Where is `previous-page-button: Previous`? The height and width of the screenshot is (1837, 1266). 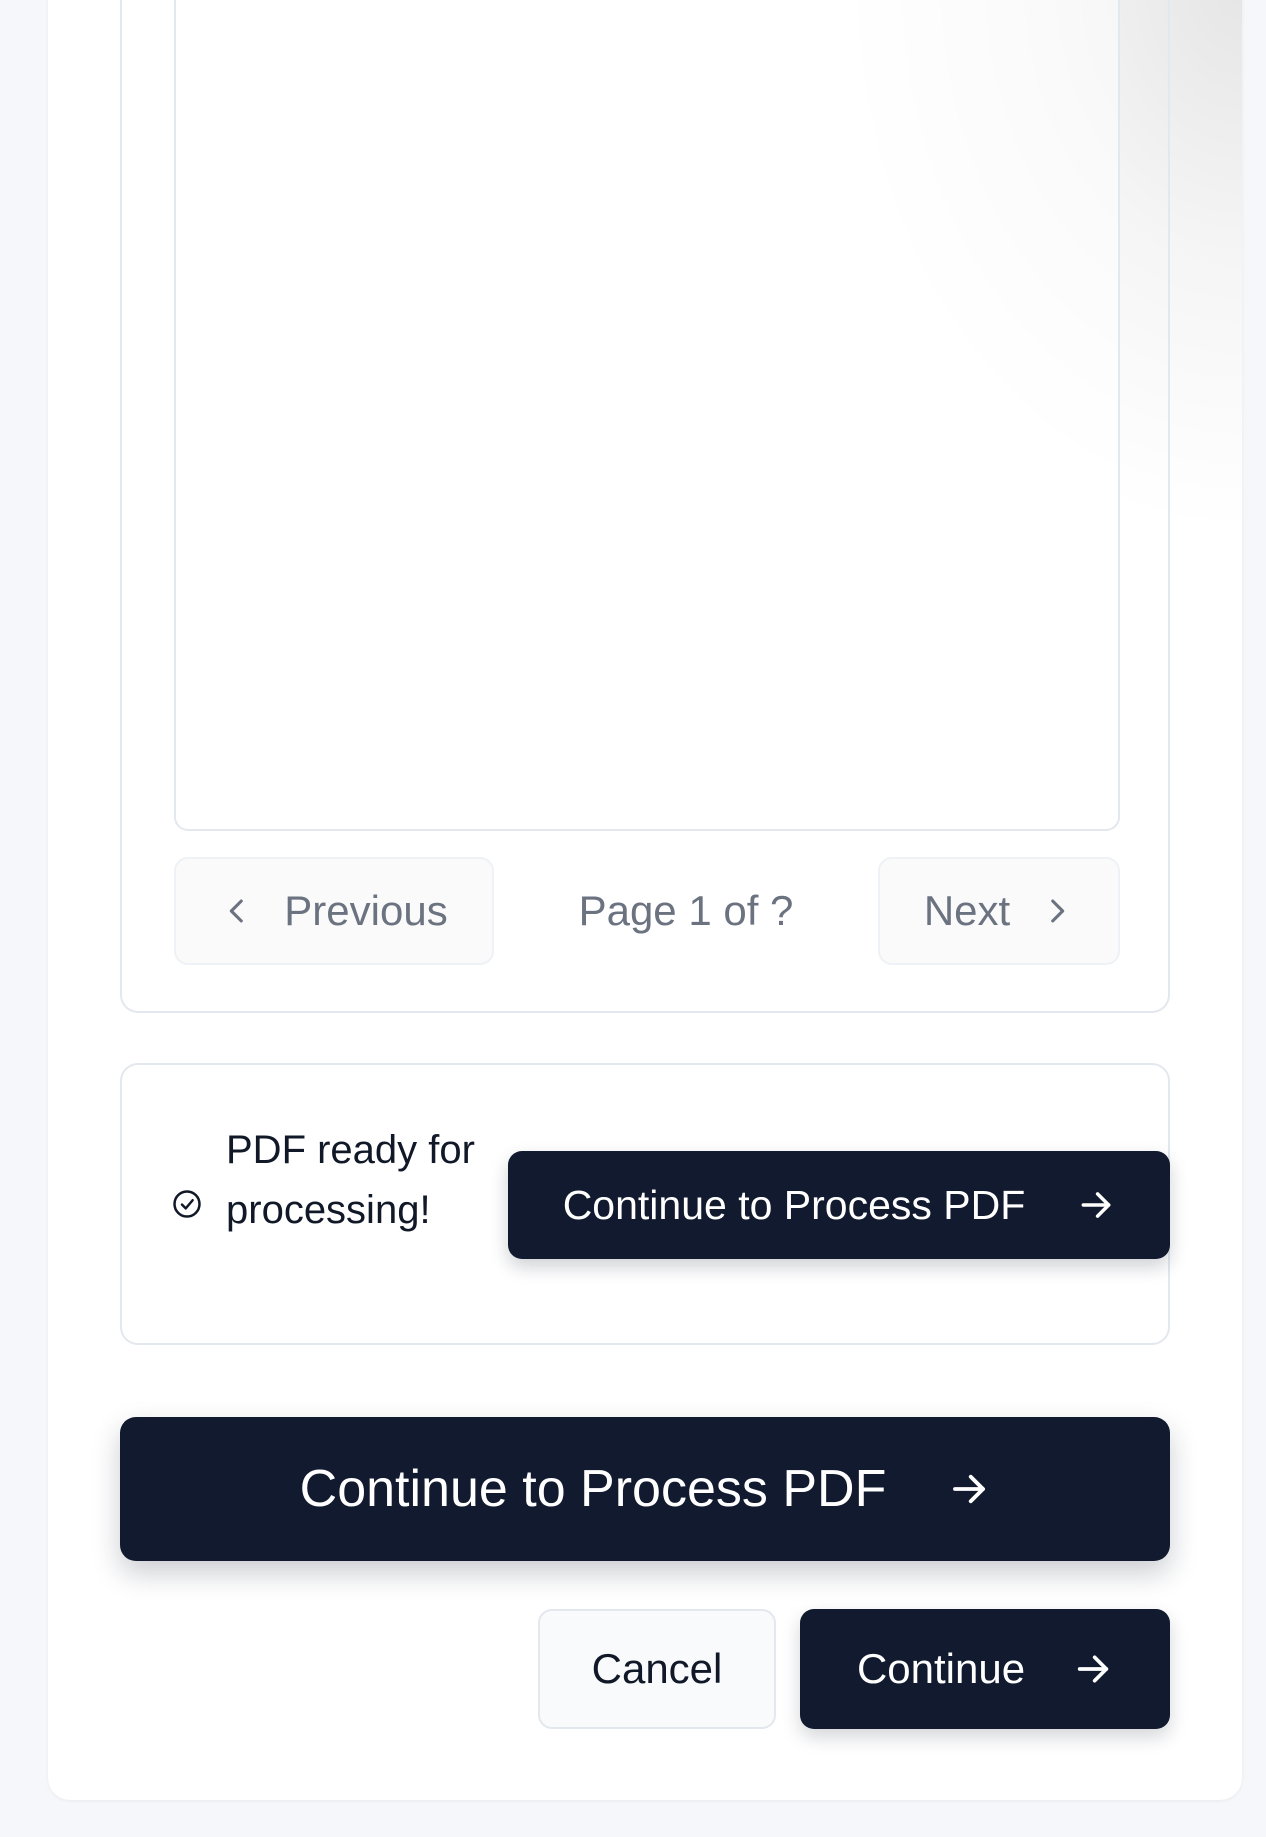
previous-page-button: Previous is located at coordinates (334, 911).